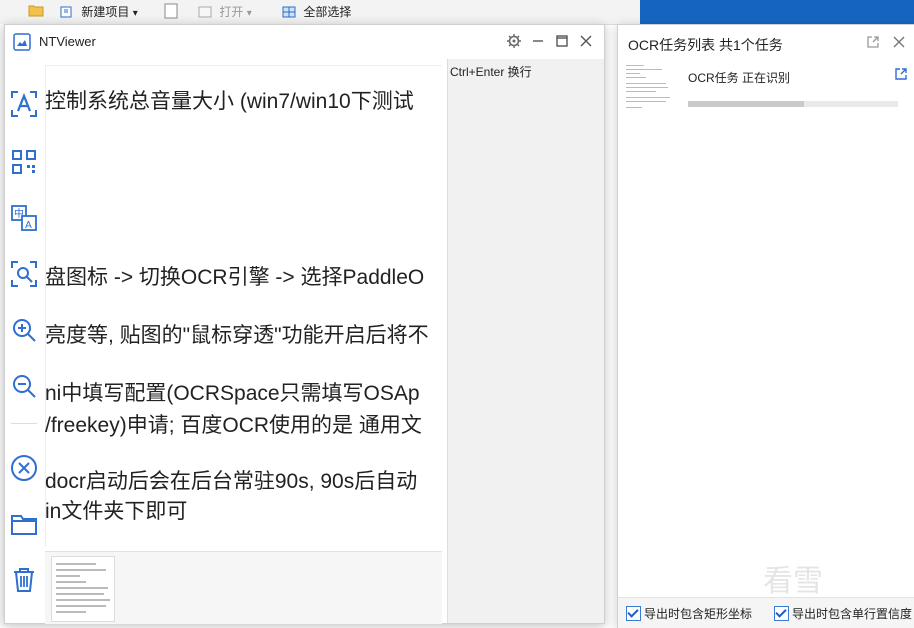 The width and height of the screenshot is (914, 628). Describe the element at coordinates (105, 12) in the screenshot. I see `new-item-label: 新建项目` at that location.